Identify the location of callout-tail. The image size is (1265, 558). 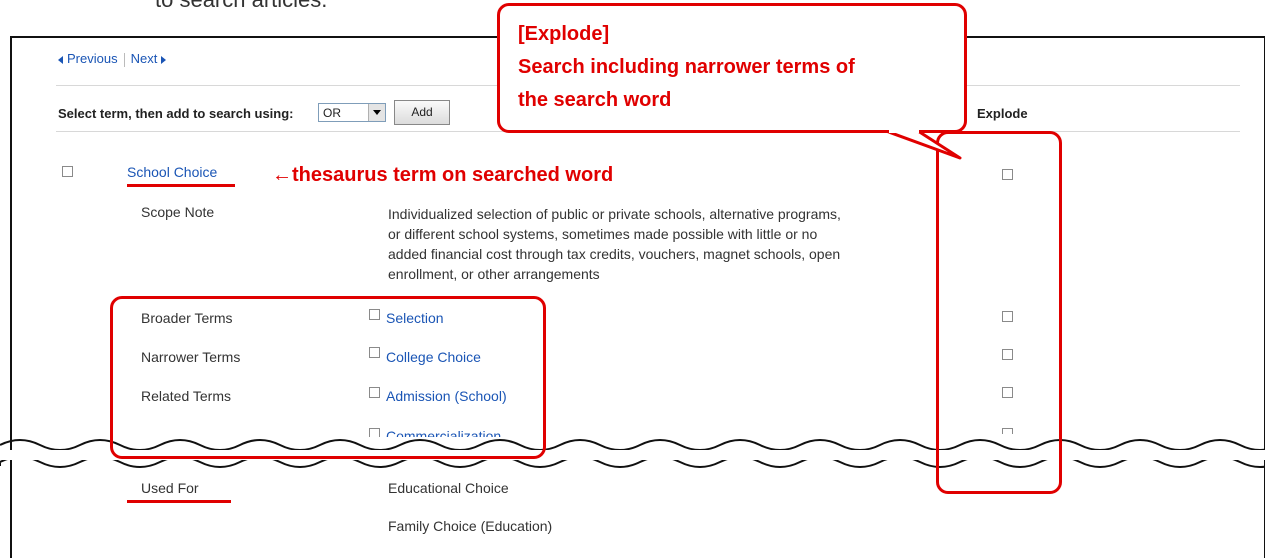
(923, 144).